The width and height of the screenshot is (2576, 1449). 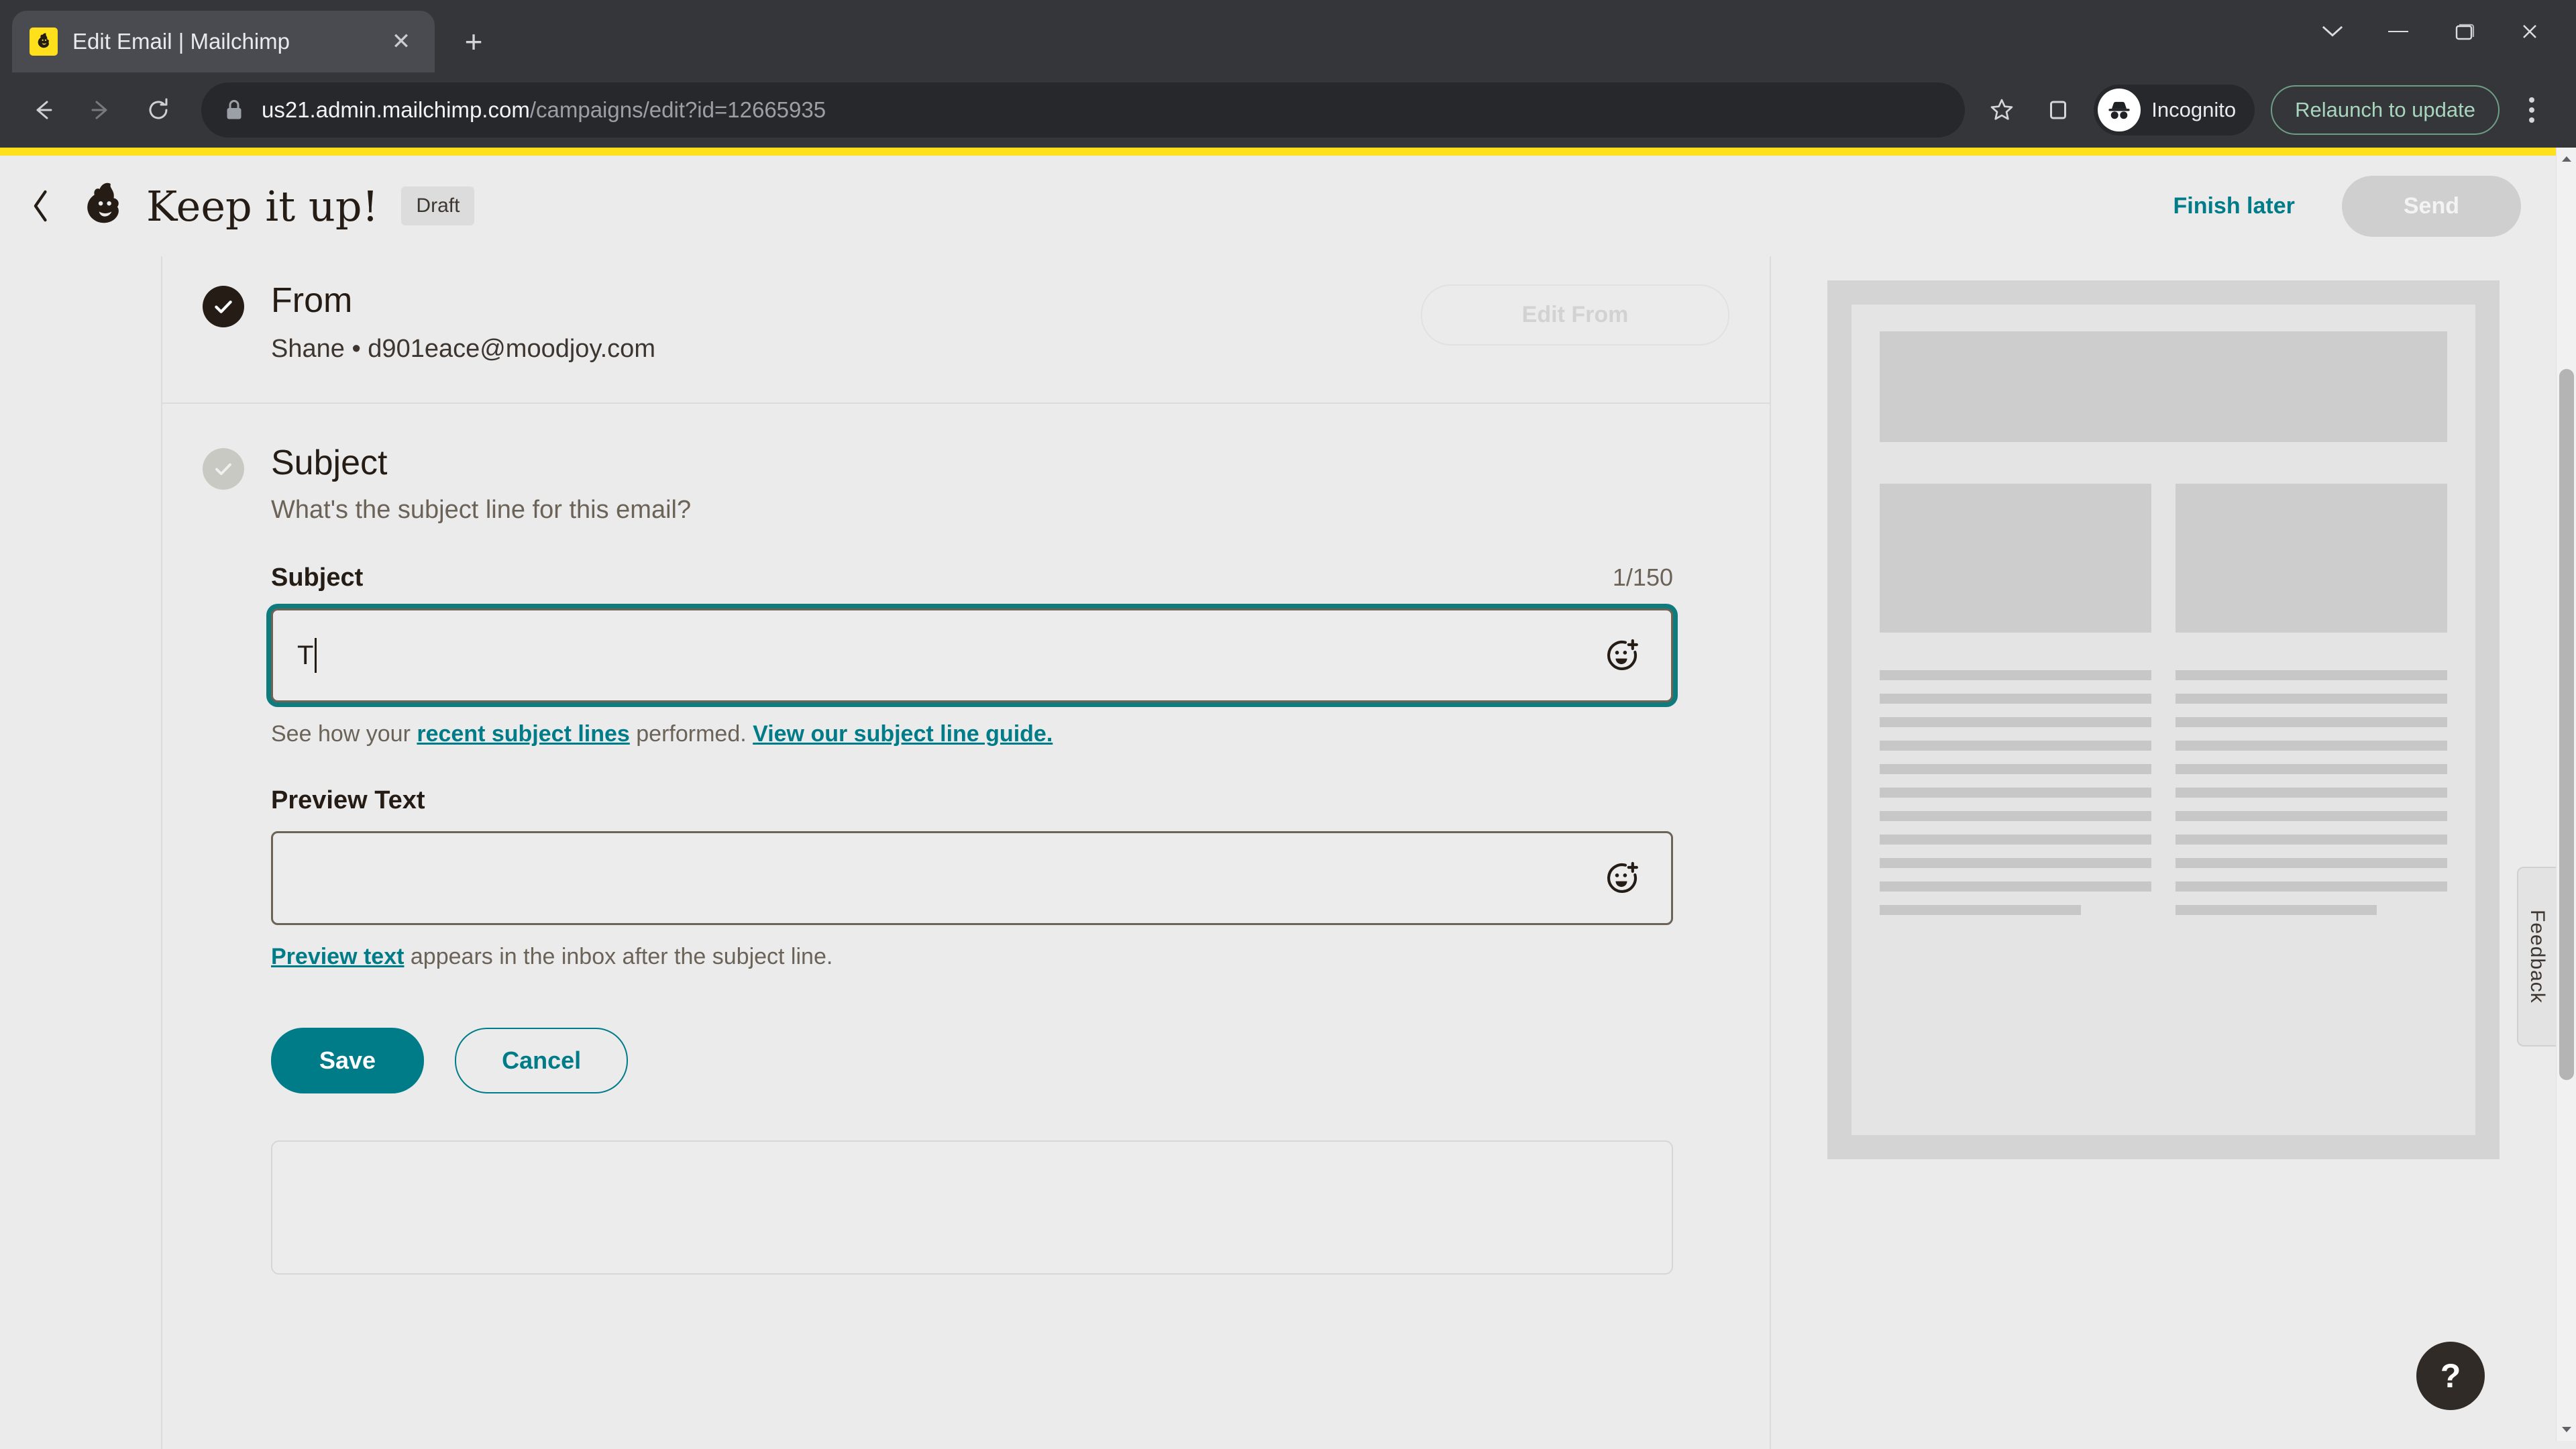 I want to click on status-badge: Draft, so click(x=438, y=205).